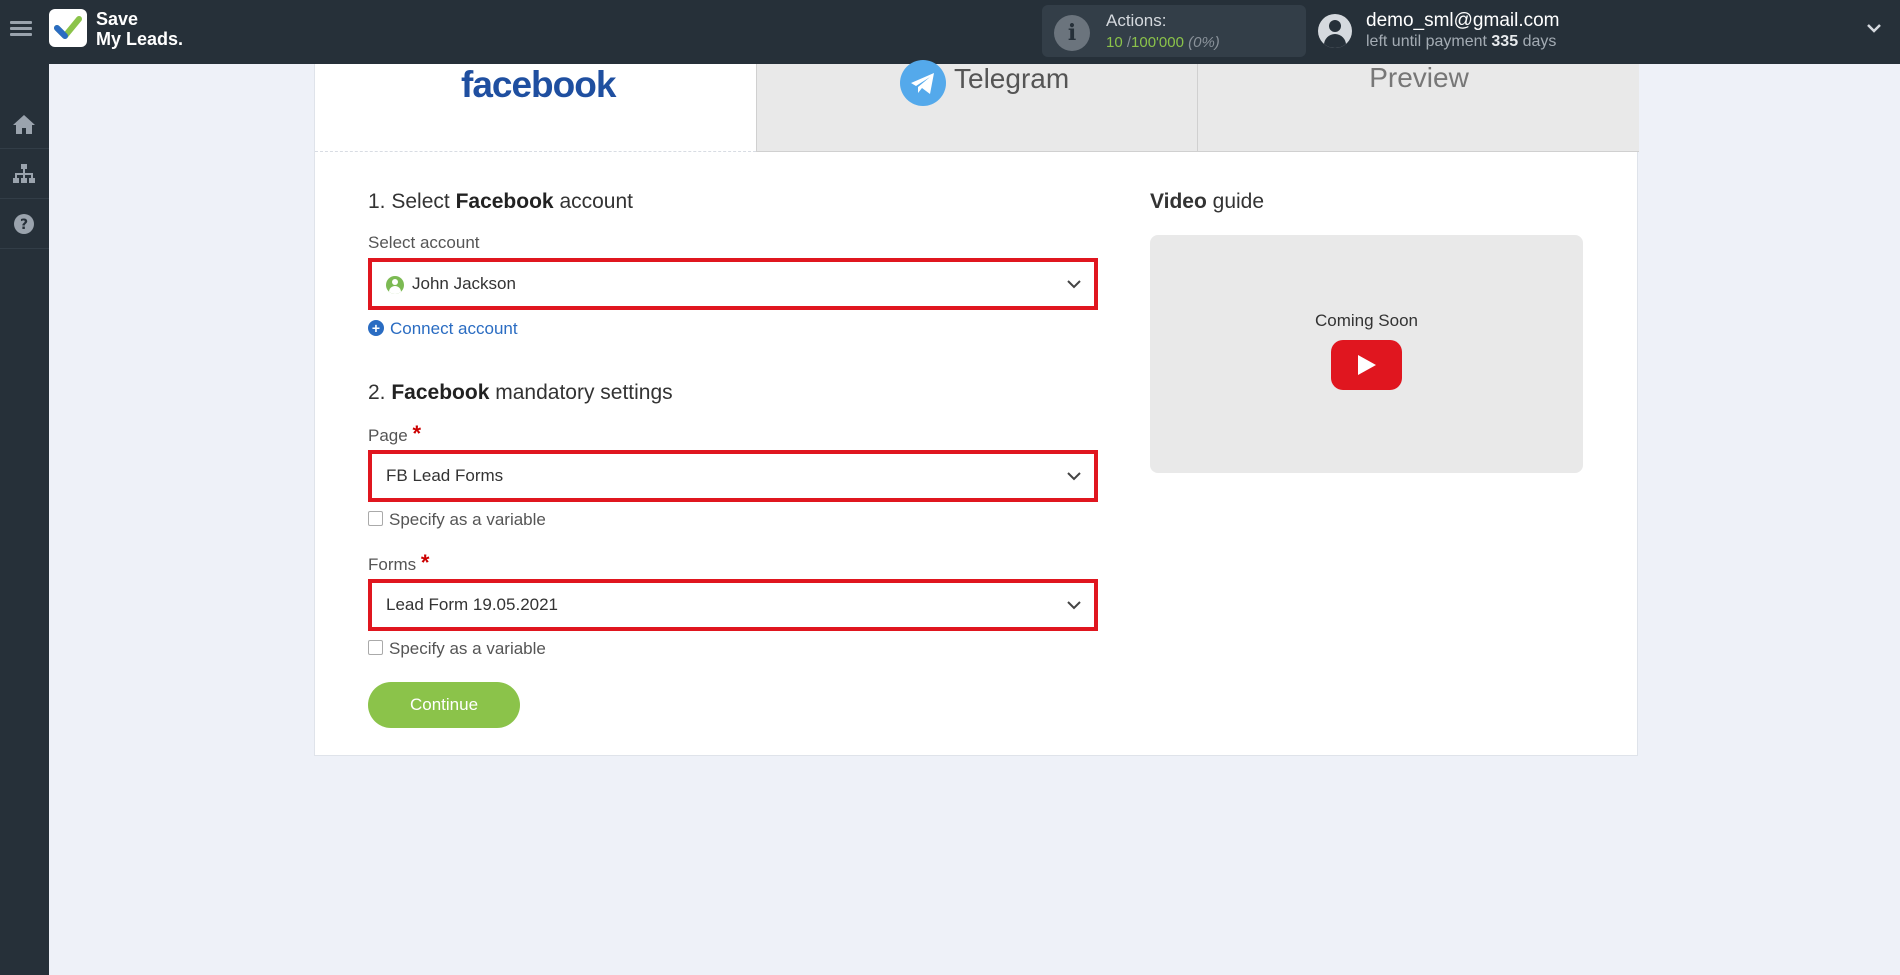  What do you see at coordinates (68, 28) in the screenshot?
I see `logo-icon` at bounding box center [68, 28].